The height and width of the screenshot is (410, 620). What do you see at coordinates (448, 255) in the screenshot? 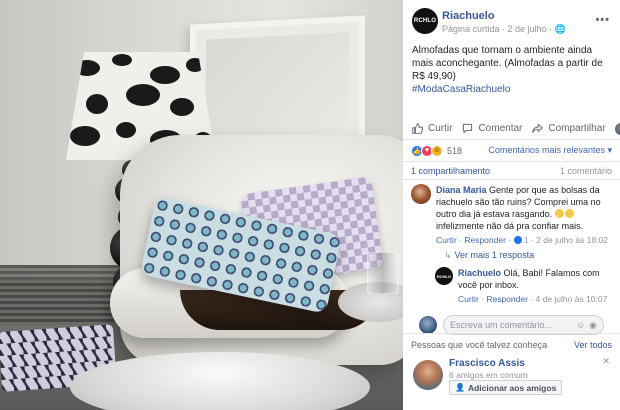
I see `reply-arrow-icon: ↳` at bounding box center [448, 255].